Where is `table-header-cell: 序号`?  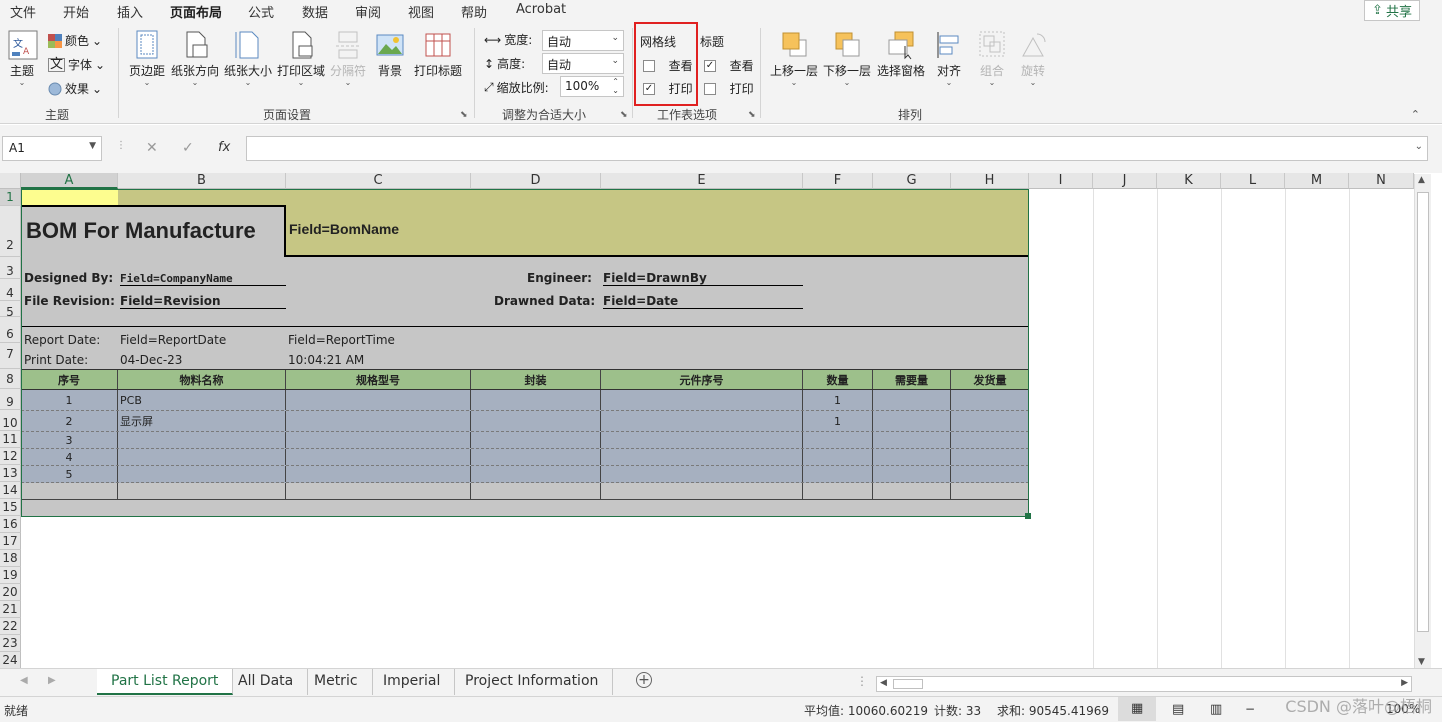 table-header-cell: 序号 is located at coordinates (69, 379).